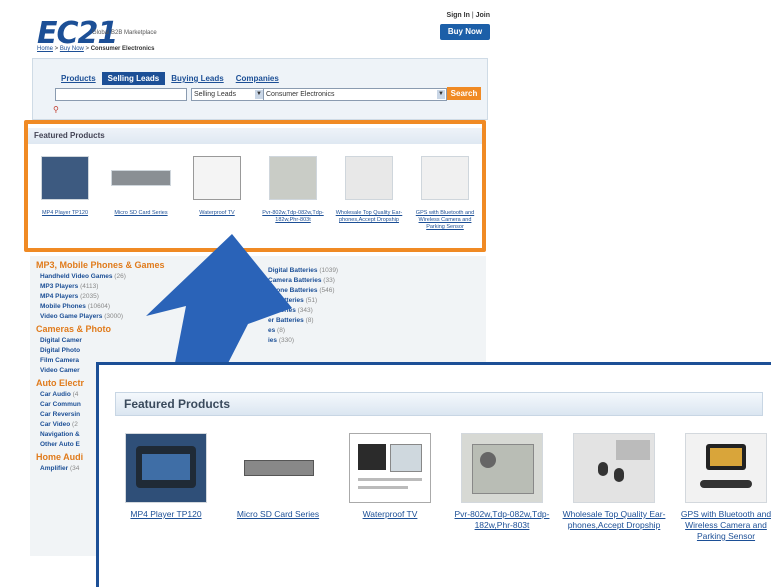  What do you see at coordinates (390, 468) in the screenshot?
I see `waterproof-tv-image` at bounding box center [390, 468].